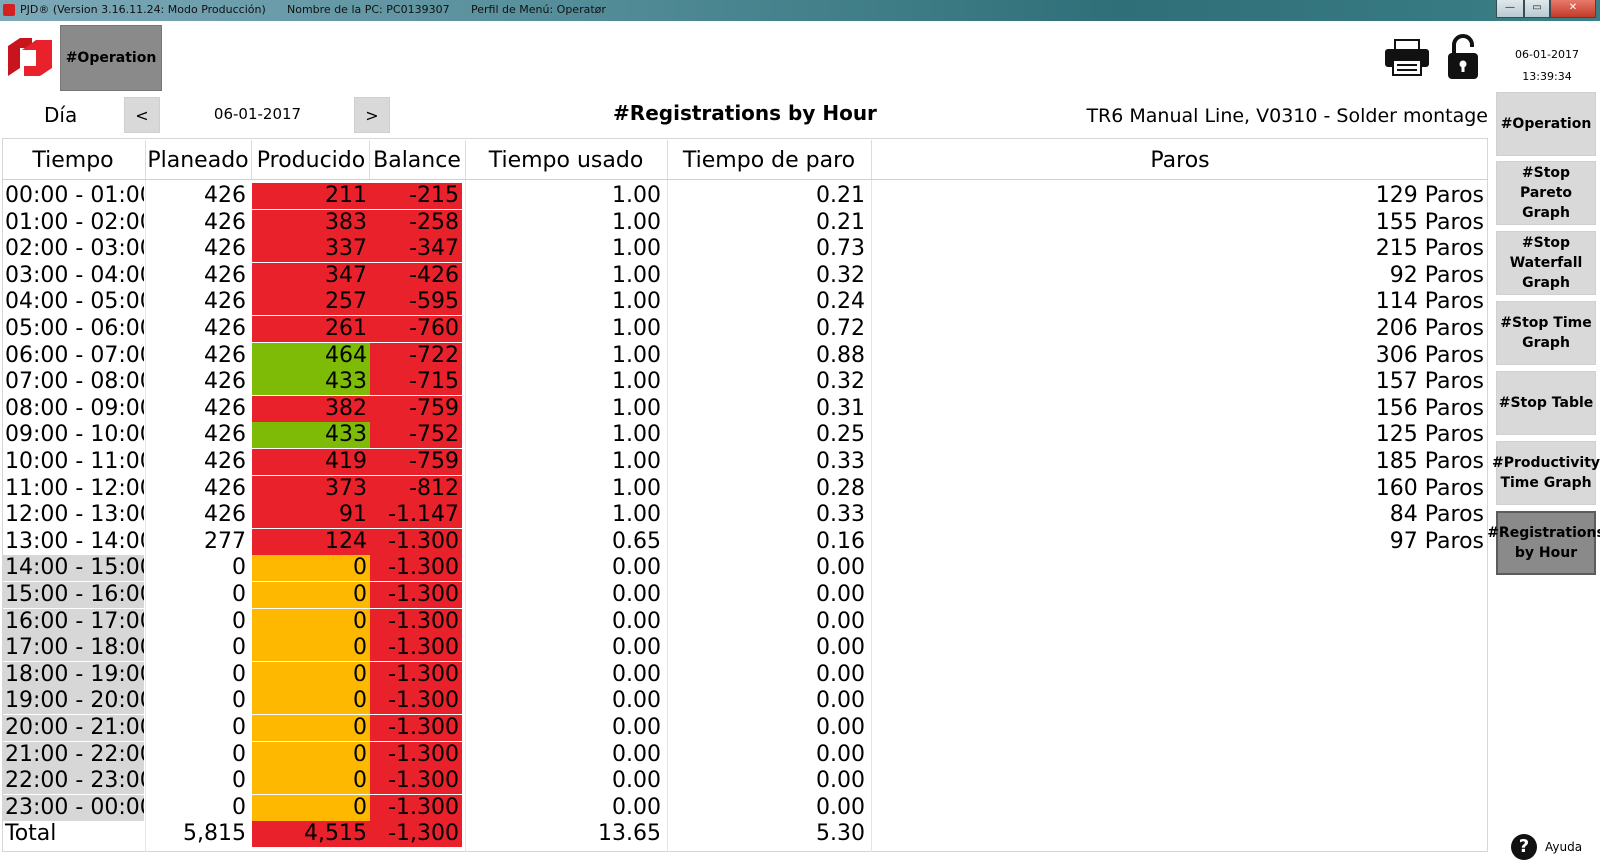  Describe the element at coordinates (311, 276) in the screenshot. I see `produced-cell: 347` at that location.